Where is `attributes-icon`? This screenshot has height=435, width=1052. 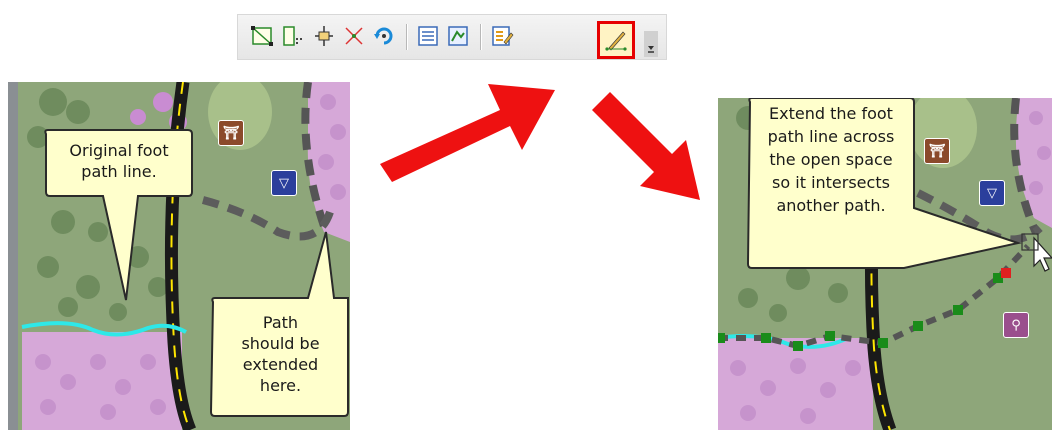 attributes-icon is located at coordinates (428, 36).